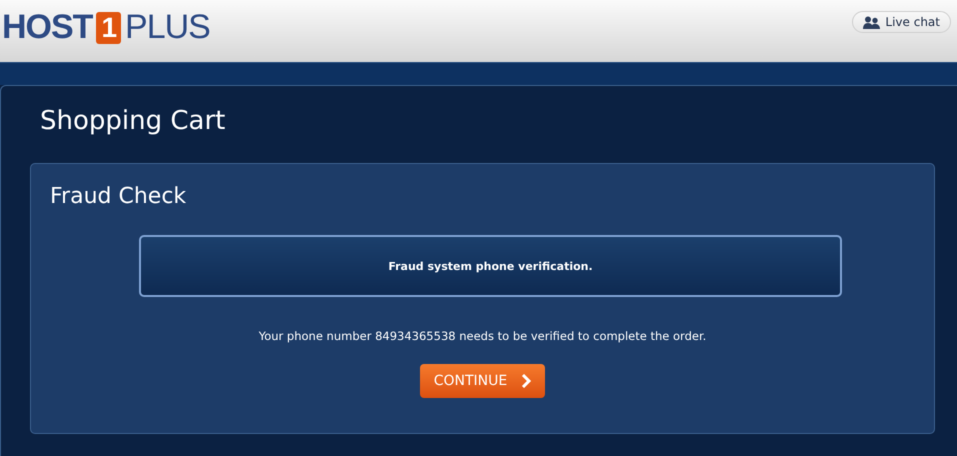 This screenshot has width=957, height=456. What do you see at coordinates (47, 27) in the screenshot?
I see `logo-text: HOST` at bounding box center [47, 27].